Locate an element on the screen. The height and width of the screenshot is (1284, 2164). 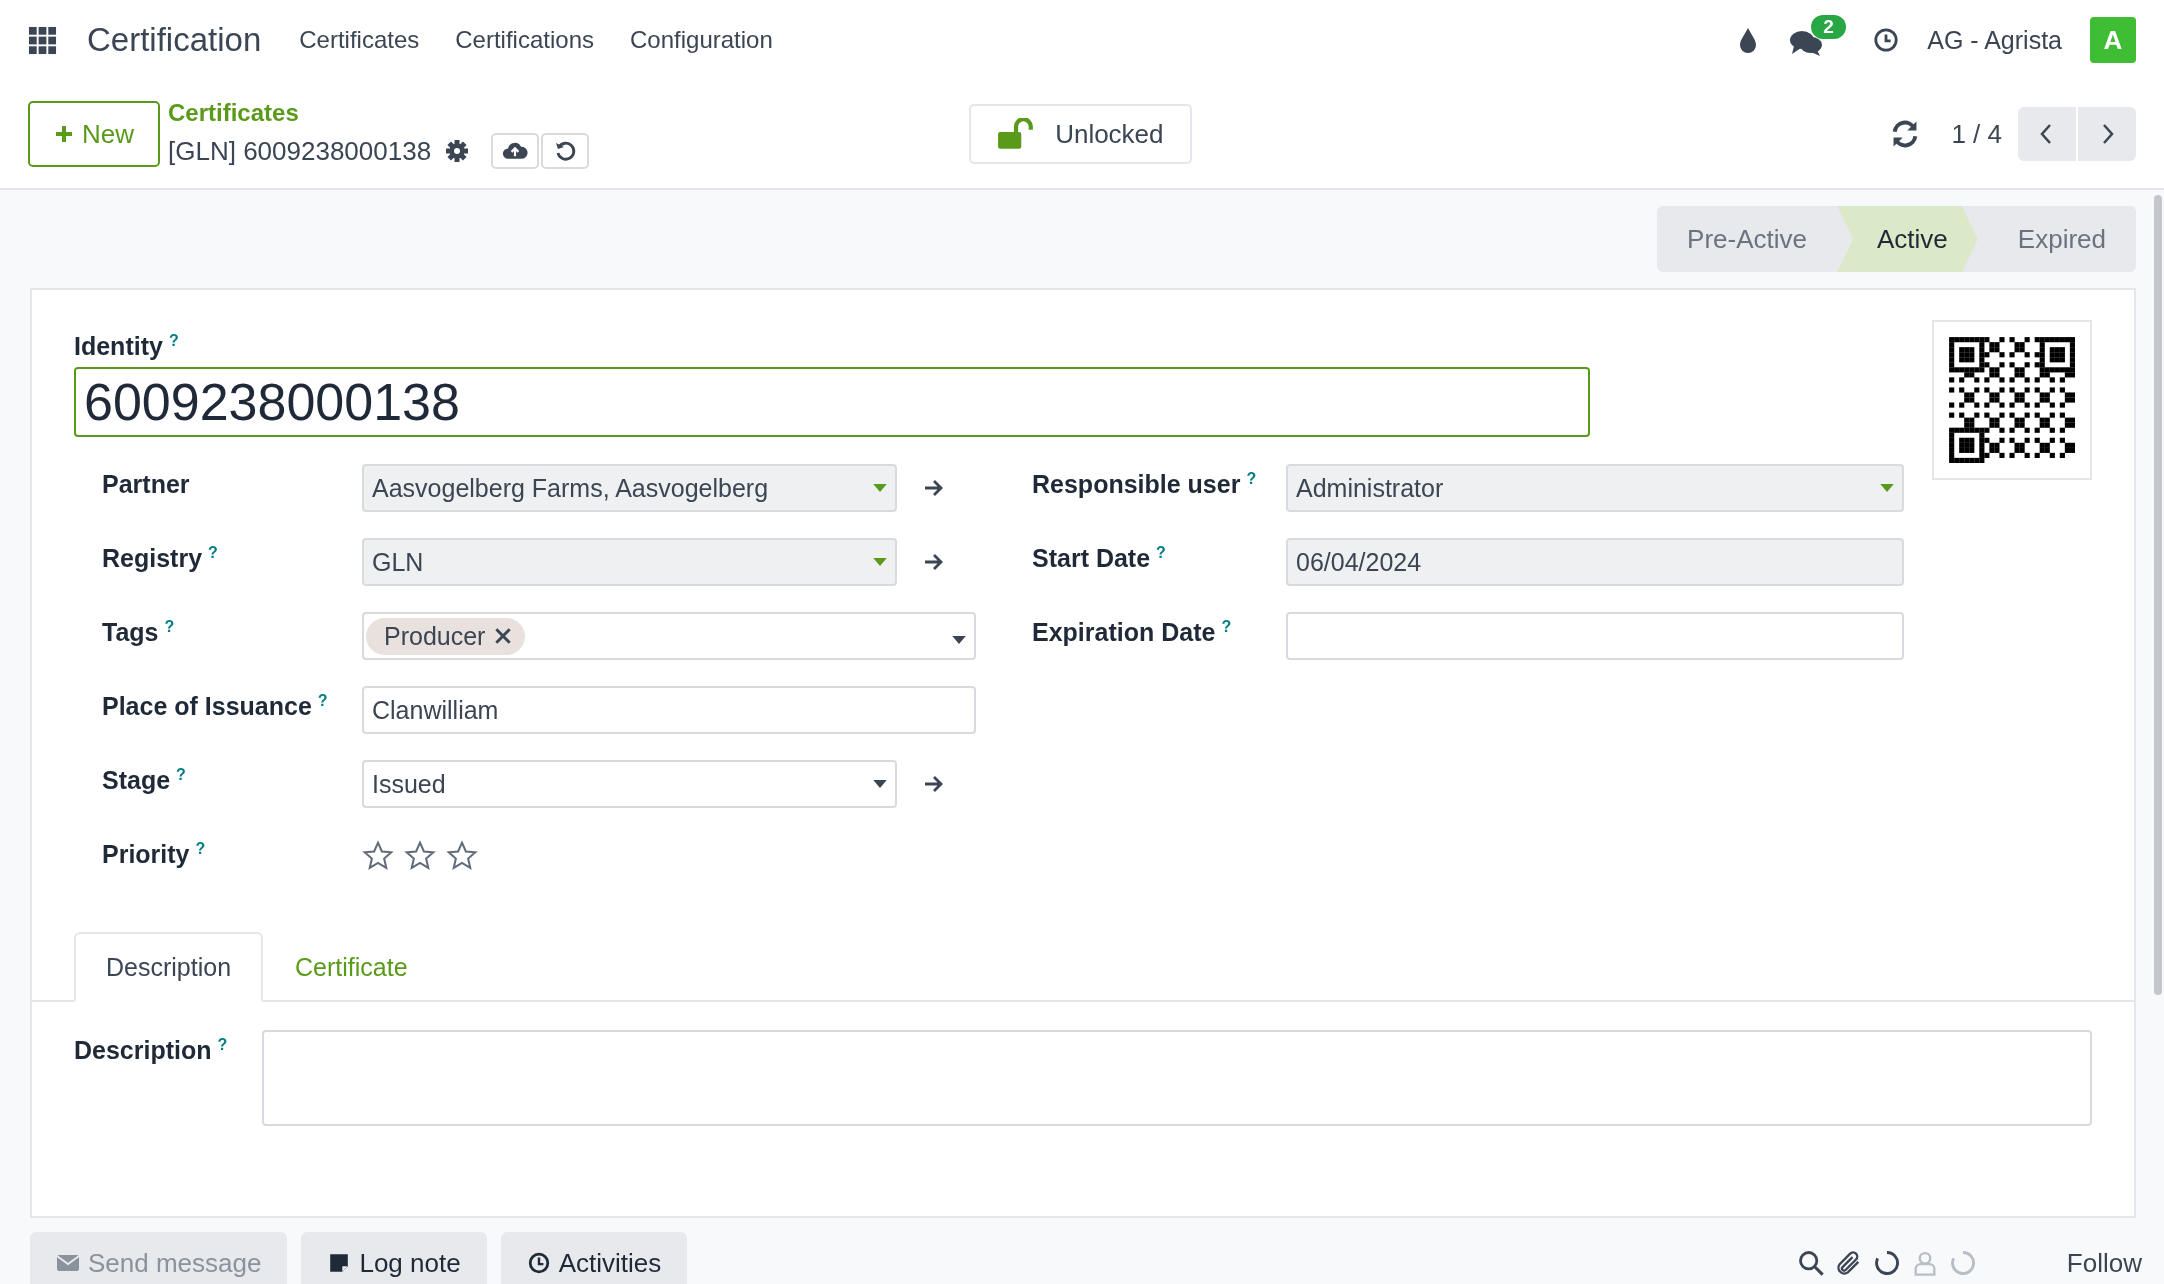
unlocked-padlock-icon is located at coordinates (1016, 134).